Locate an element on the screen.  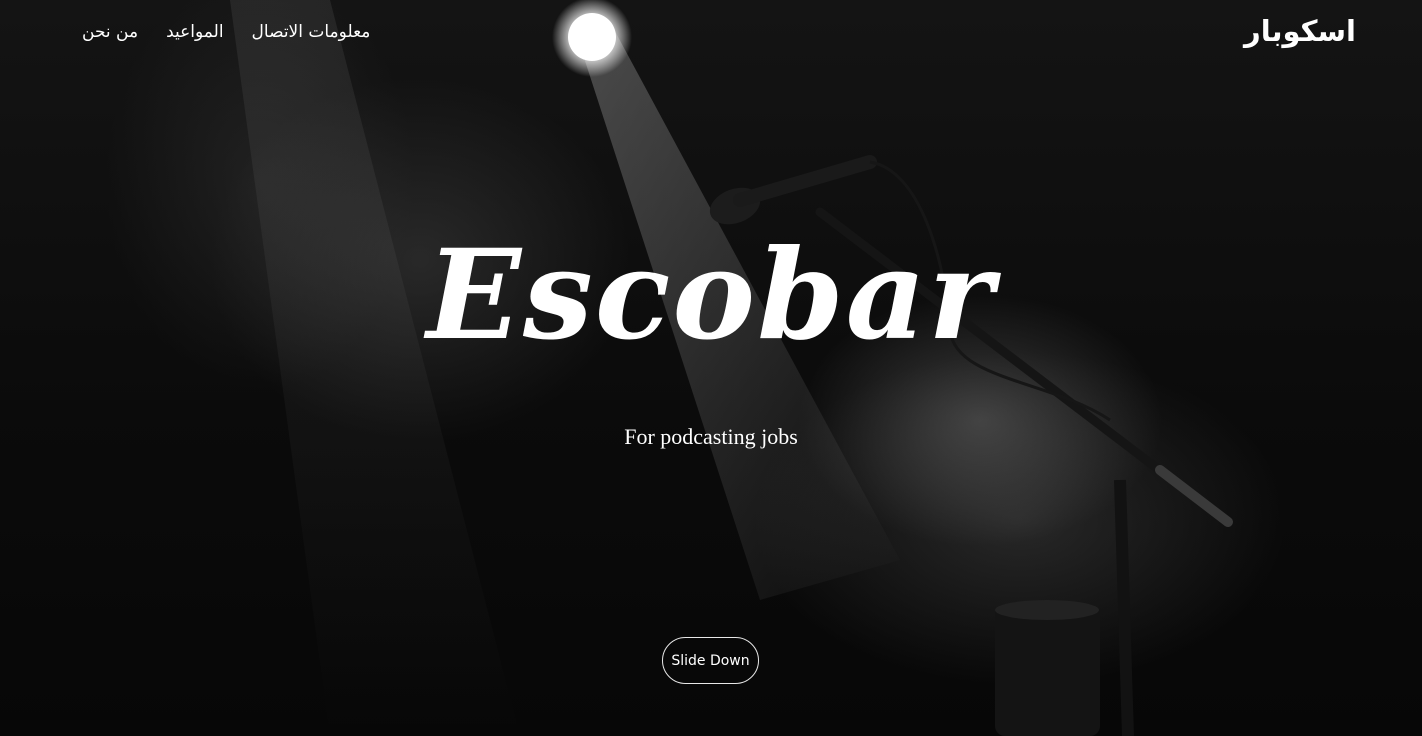
slide-down-button: Slide Down is located at coordinates (710, 660).